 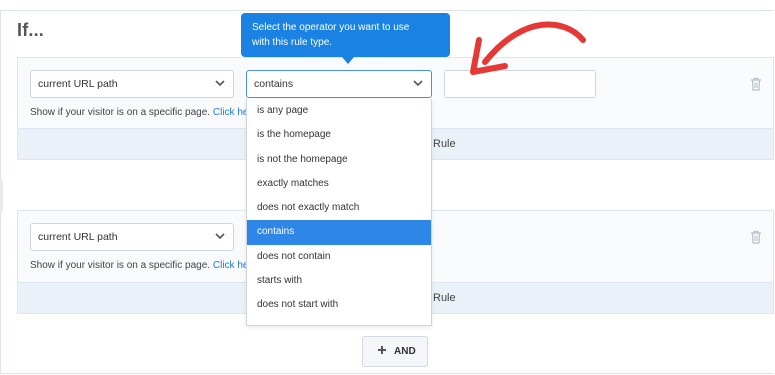 What do you see at coordinates (78, 84) in the screenshot?
I see `rule-1-type-value: current URL path` at bounding box center [78, 84].